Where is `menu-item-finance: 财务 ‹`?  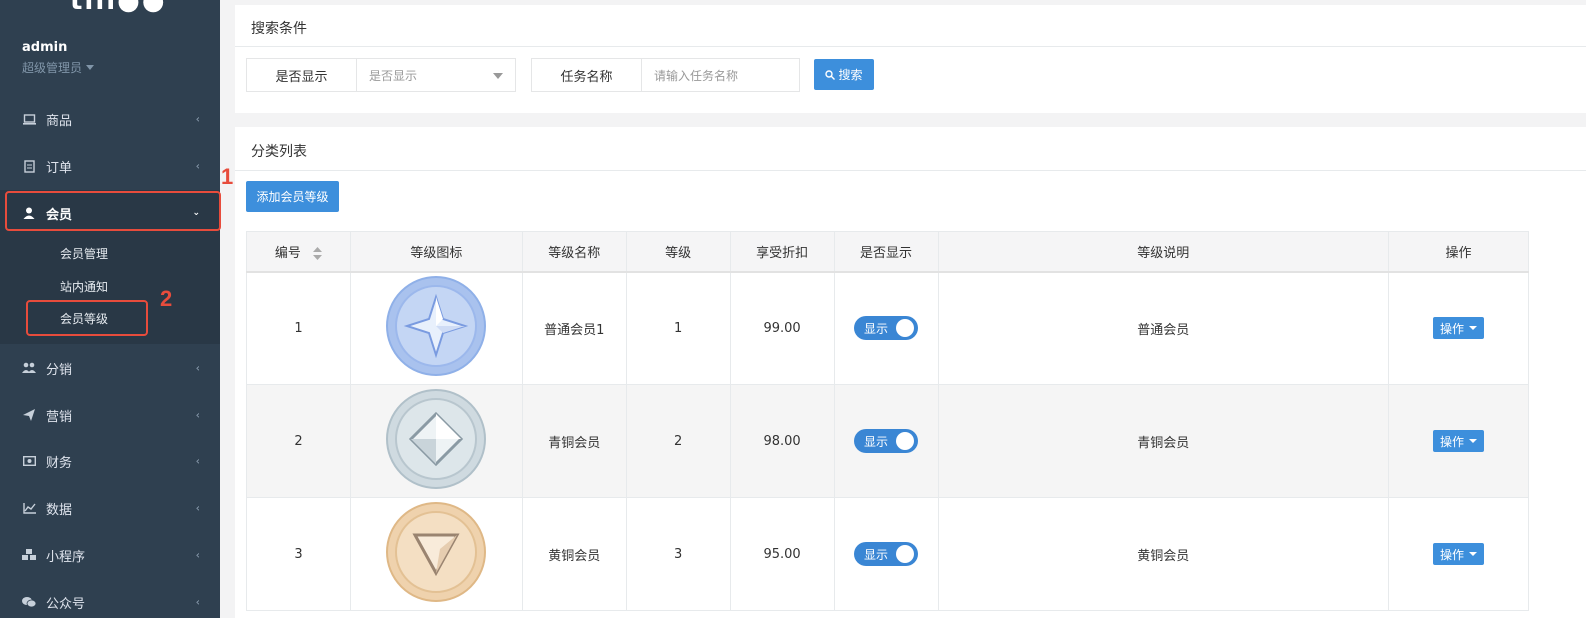
menu-item-finance: 财务 ‹ is located at coordinates (110, 461).